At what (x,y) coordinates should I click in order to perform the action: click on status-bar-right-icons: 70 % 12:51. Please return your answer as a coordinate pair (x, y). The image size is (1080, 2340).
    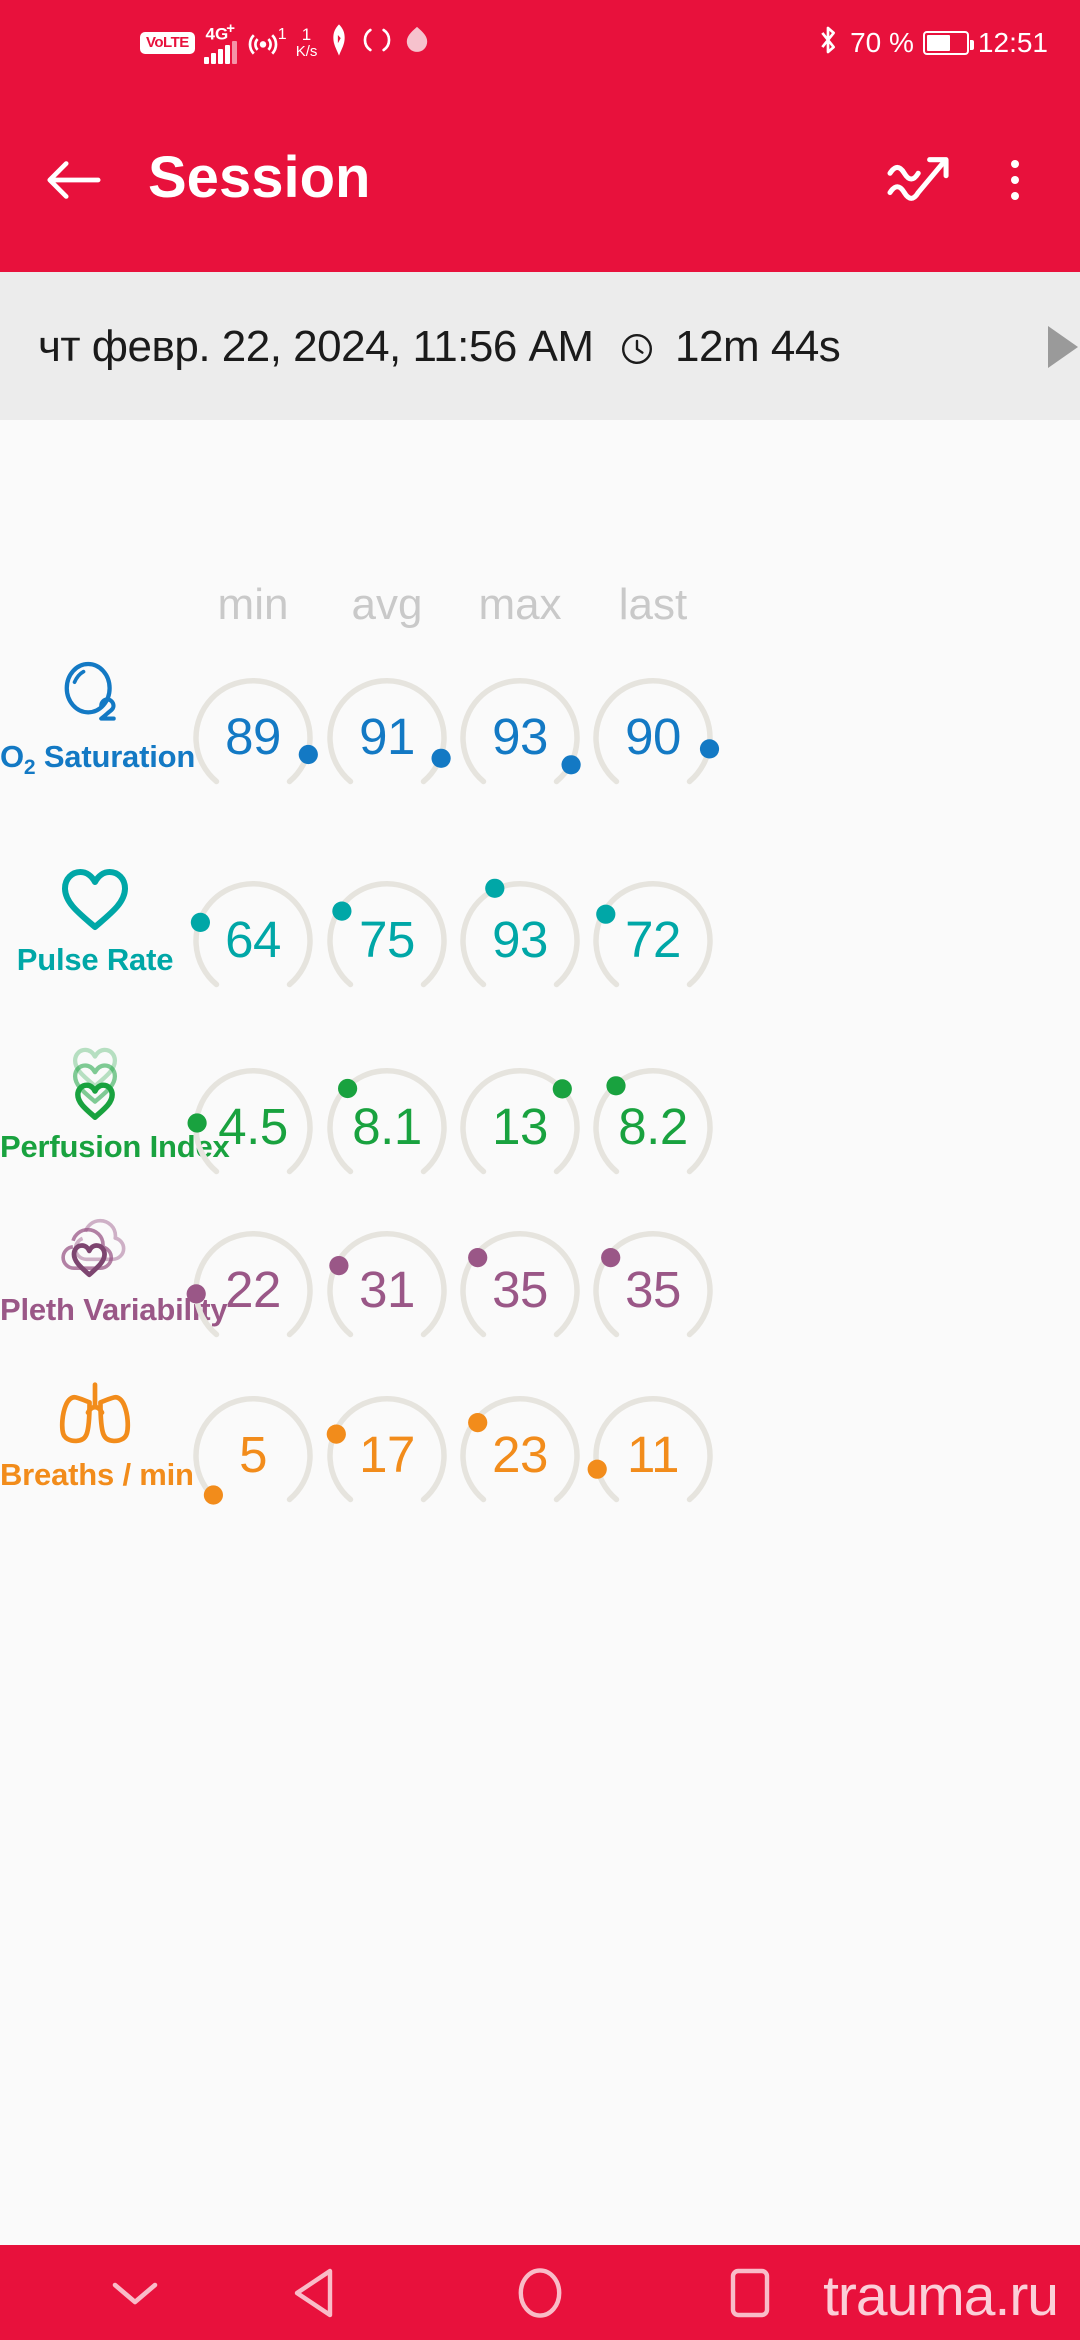
    Looking at the image, I should click on (931, 42).